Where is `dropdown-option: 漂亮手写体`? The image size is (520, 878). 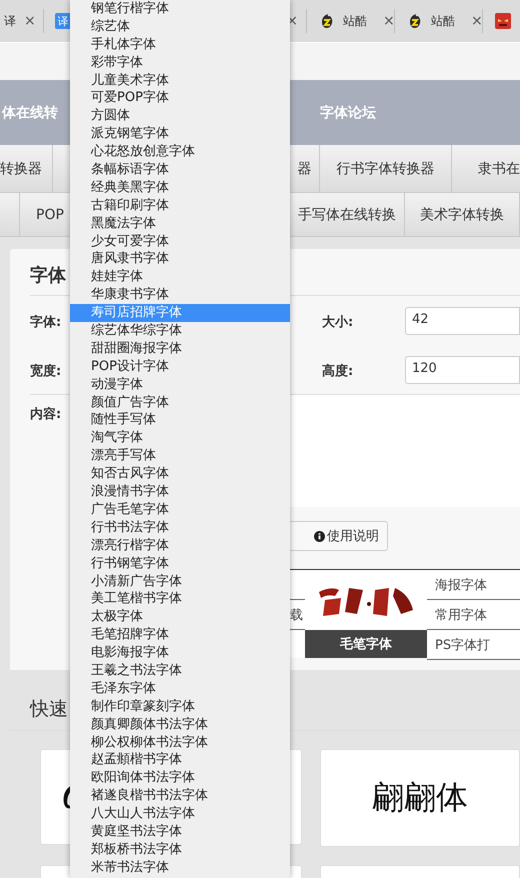
dropdown-option: 漂亮手写体 is located at coordinates (180, 456).